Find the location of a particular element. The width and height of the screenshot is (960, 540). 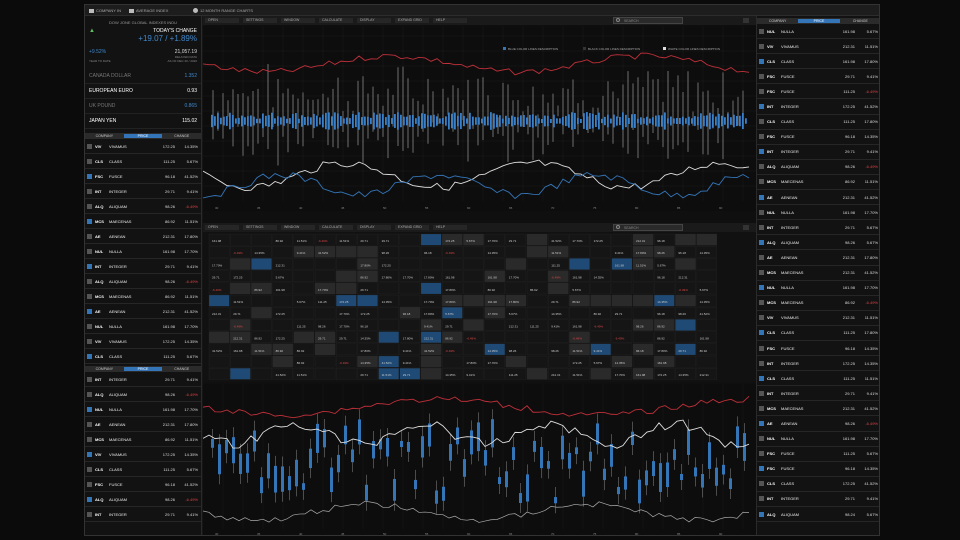

fx-row: JAPAN YEN 115.02 is located at coordinates (143, 121).